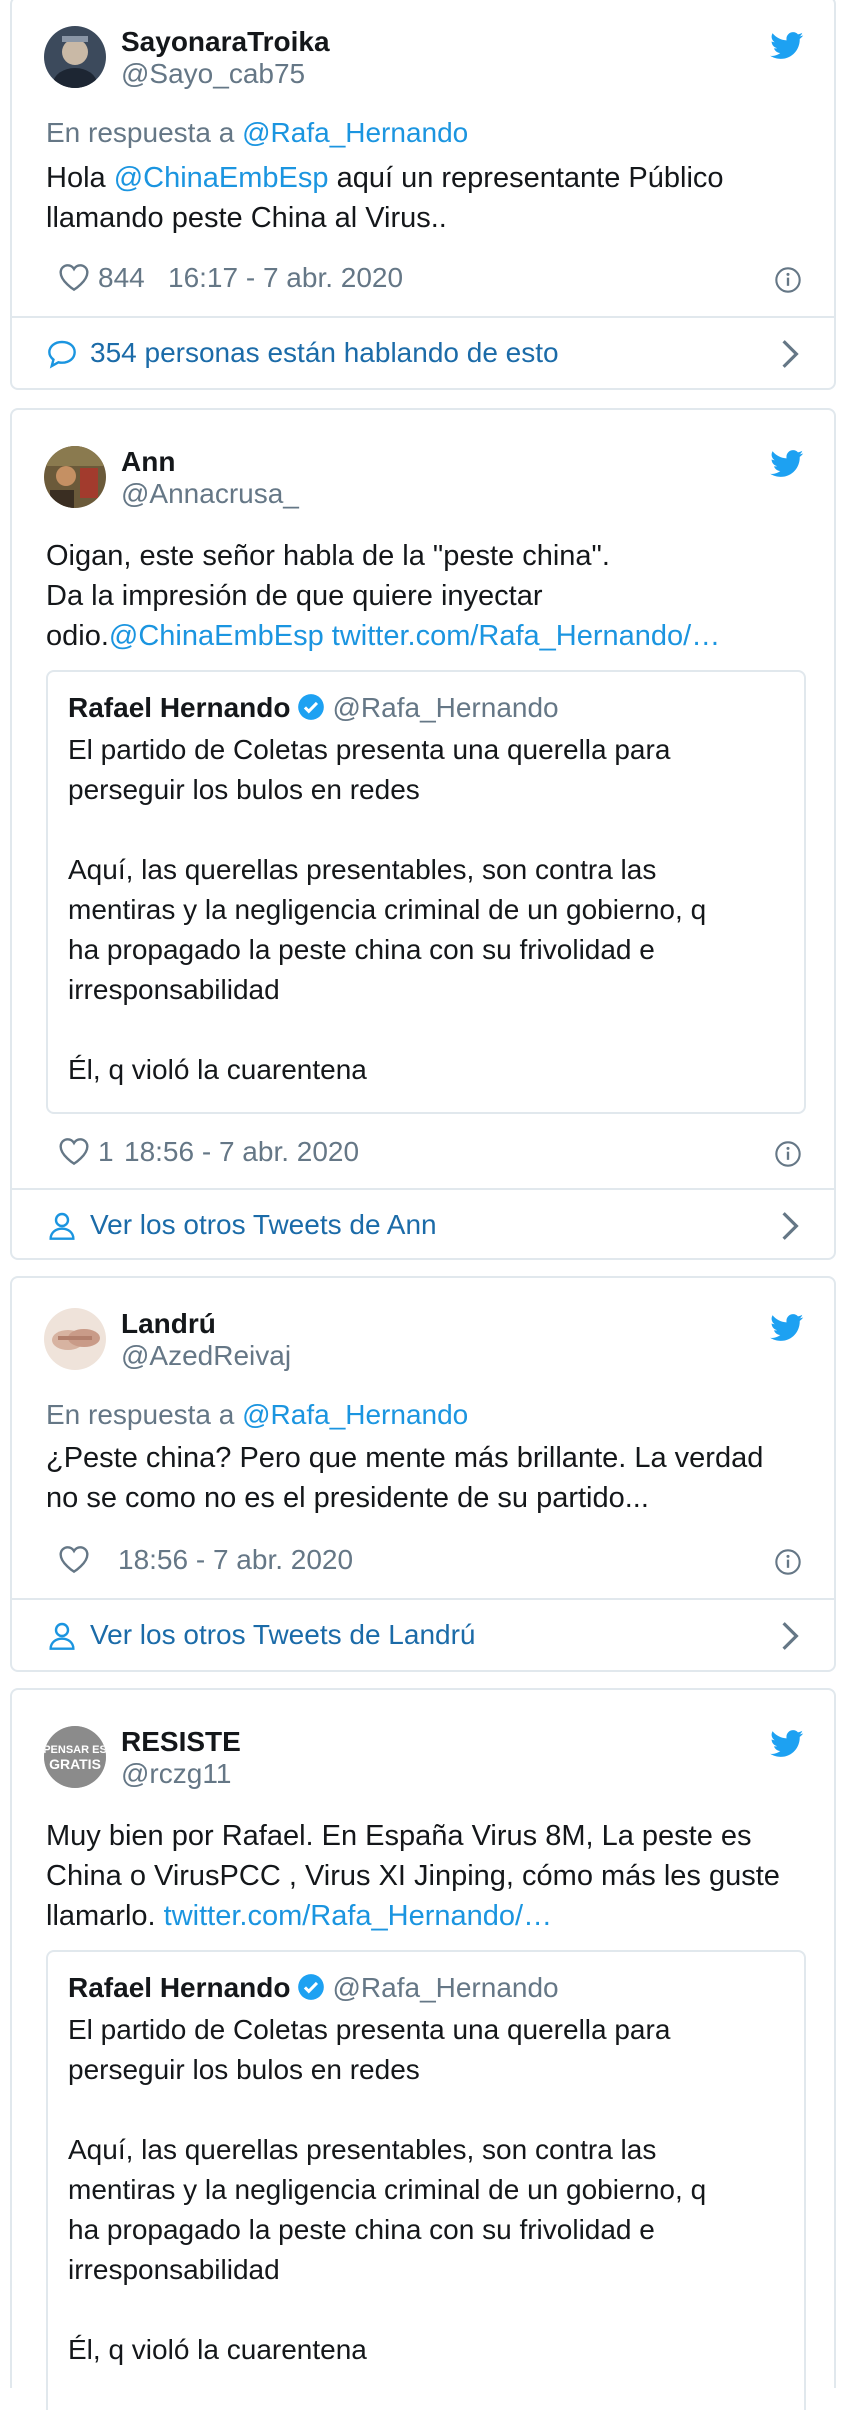  What do you see at coordinates (526, 178) in the screenshot?
I see `text-segment: aquí un representante Público` at bounding box center [526, 178].